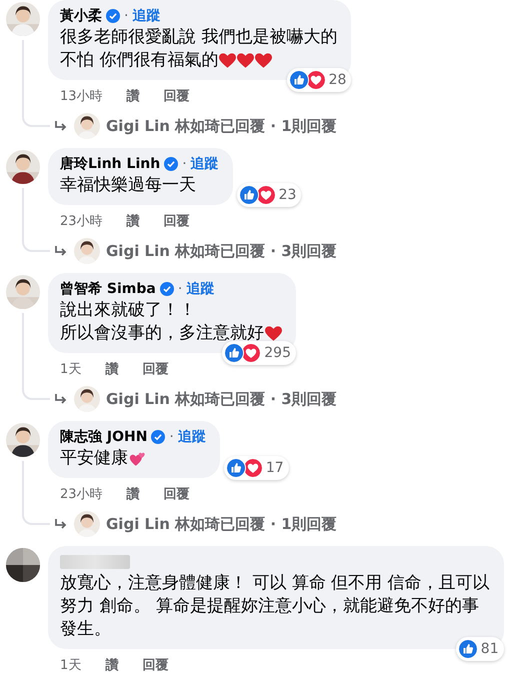 The image size is (531, 681). I want to click on comment-text: 幸福快樂過每一天, so click(128, 185).